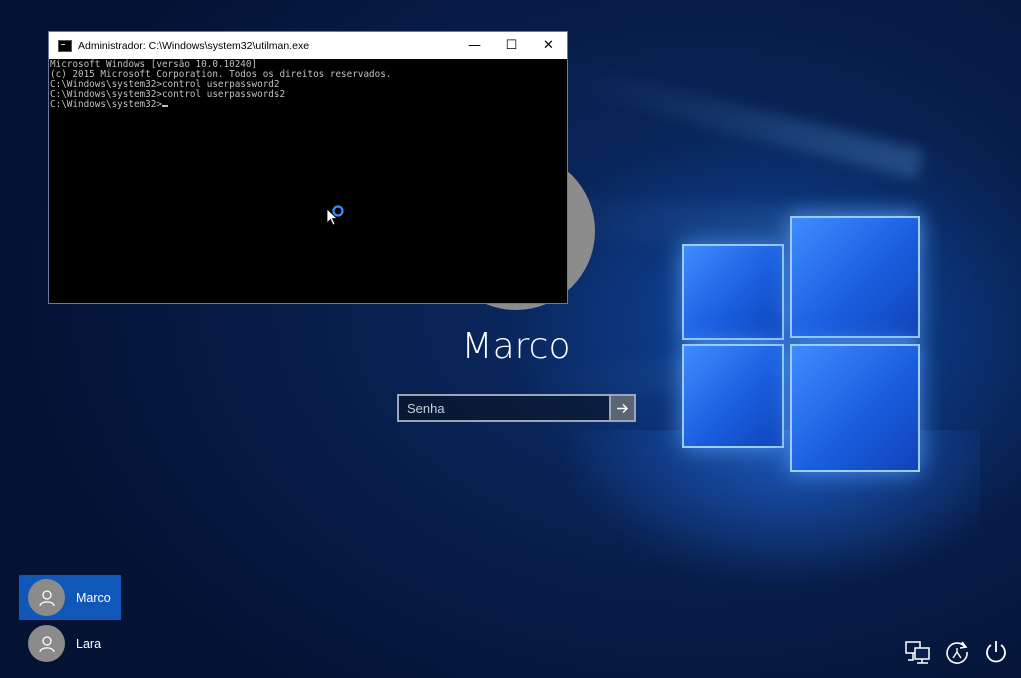  What do you see at coordinates (89, 643) in the screenshot?
I see `user-name: Lara` at bounding box center [89, 643].